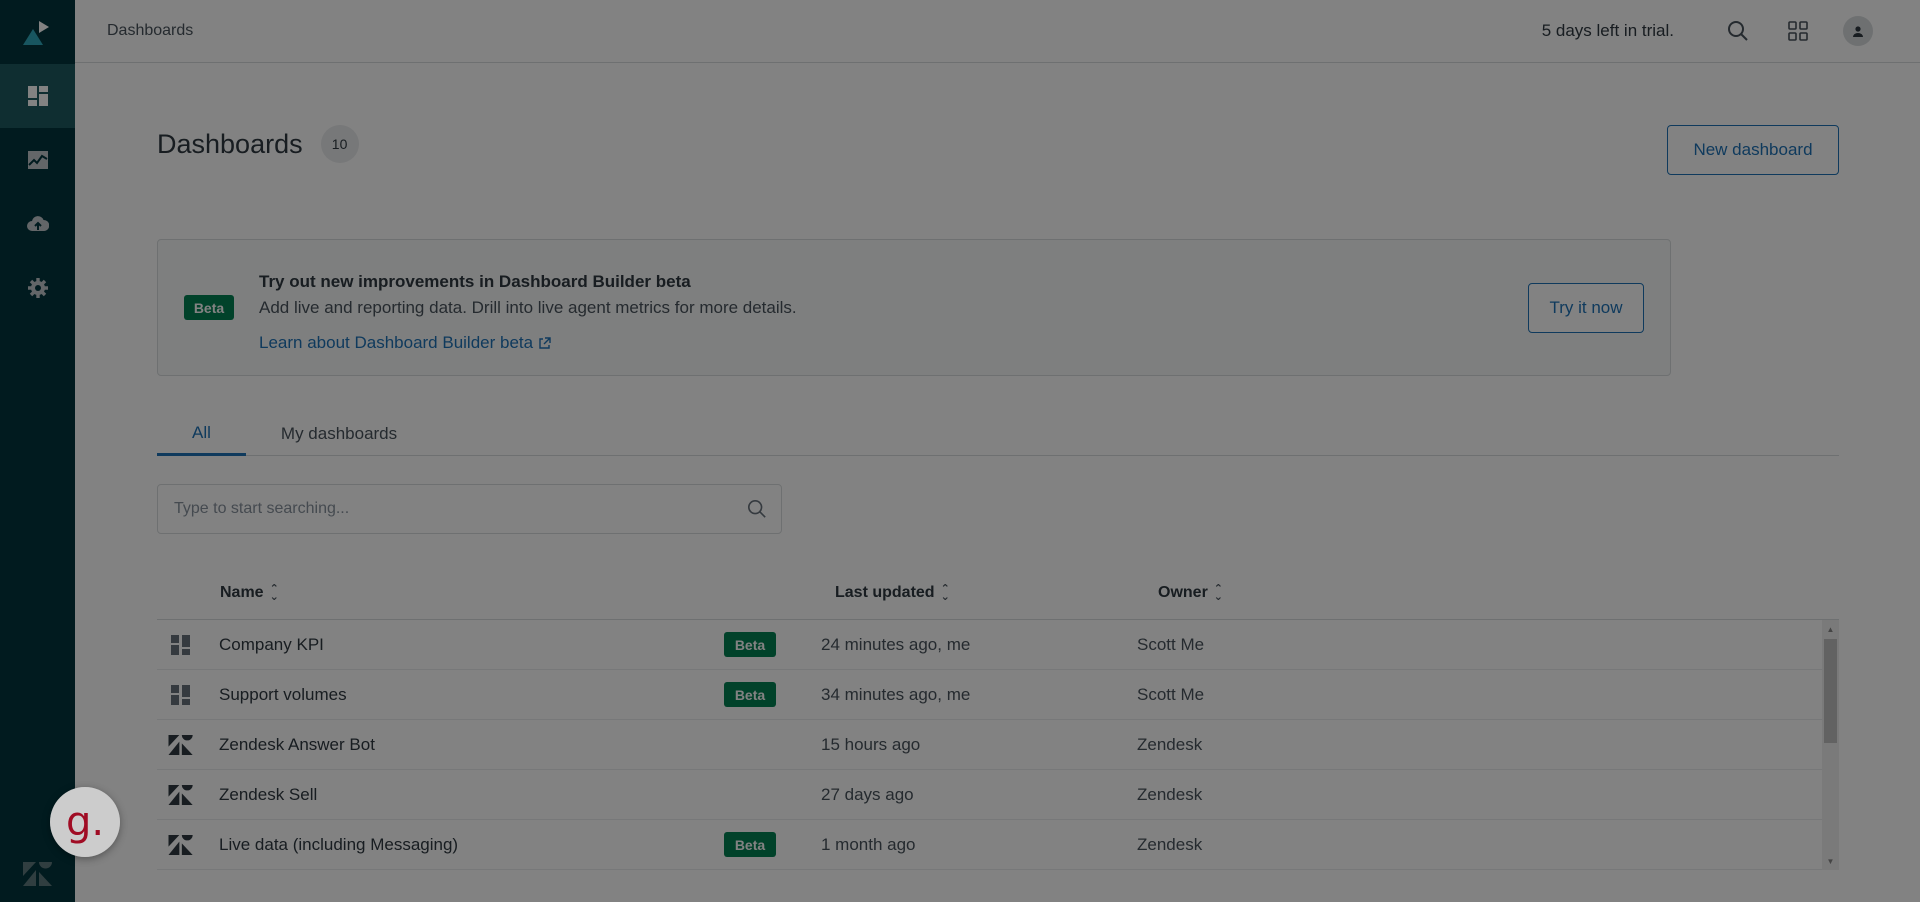 This screenshot has height=902, width=1920. I want to click on grammarly-widget: g., so click(85, 822).